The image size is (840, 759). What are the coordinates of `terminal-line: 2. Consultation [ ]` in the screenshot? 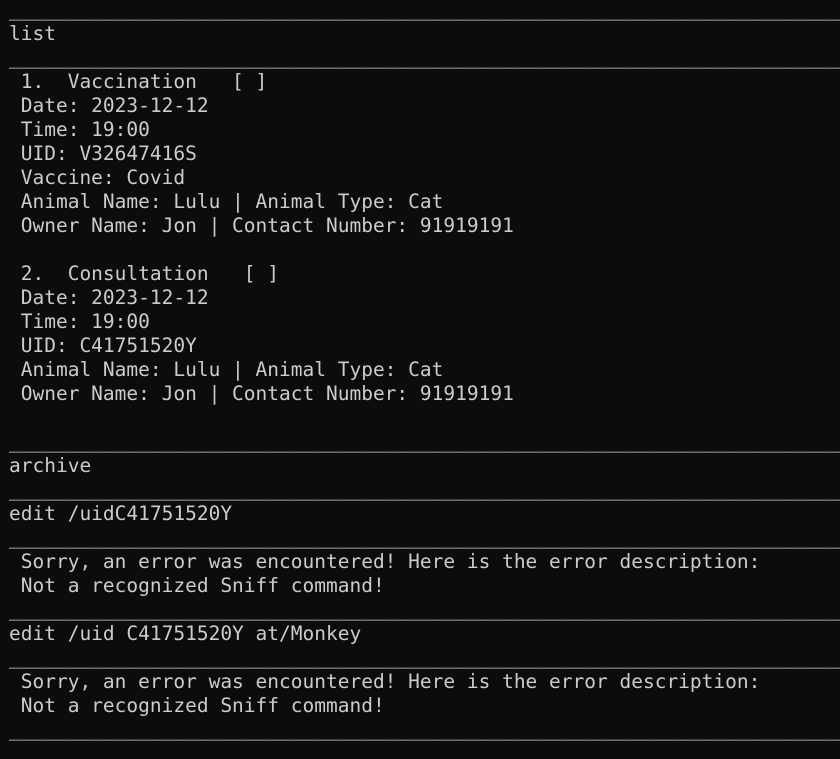 It's located at (144, 273).